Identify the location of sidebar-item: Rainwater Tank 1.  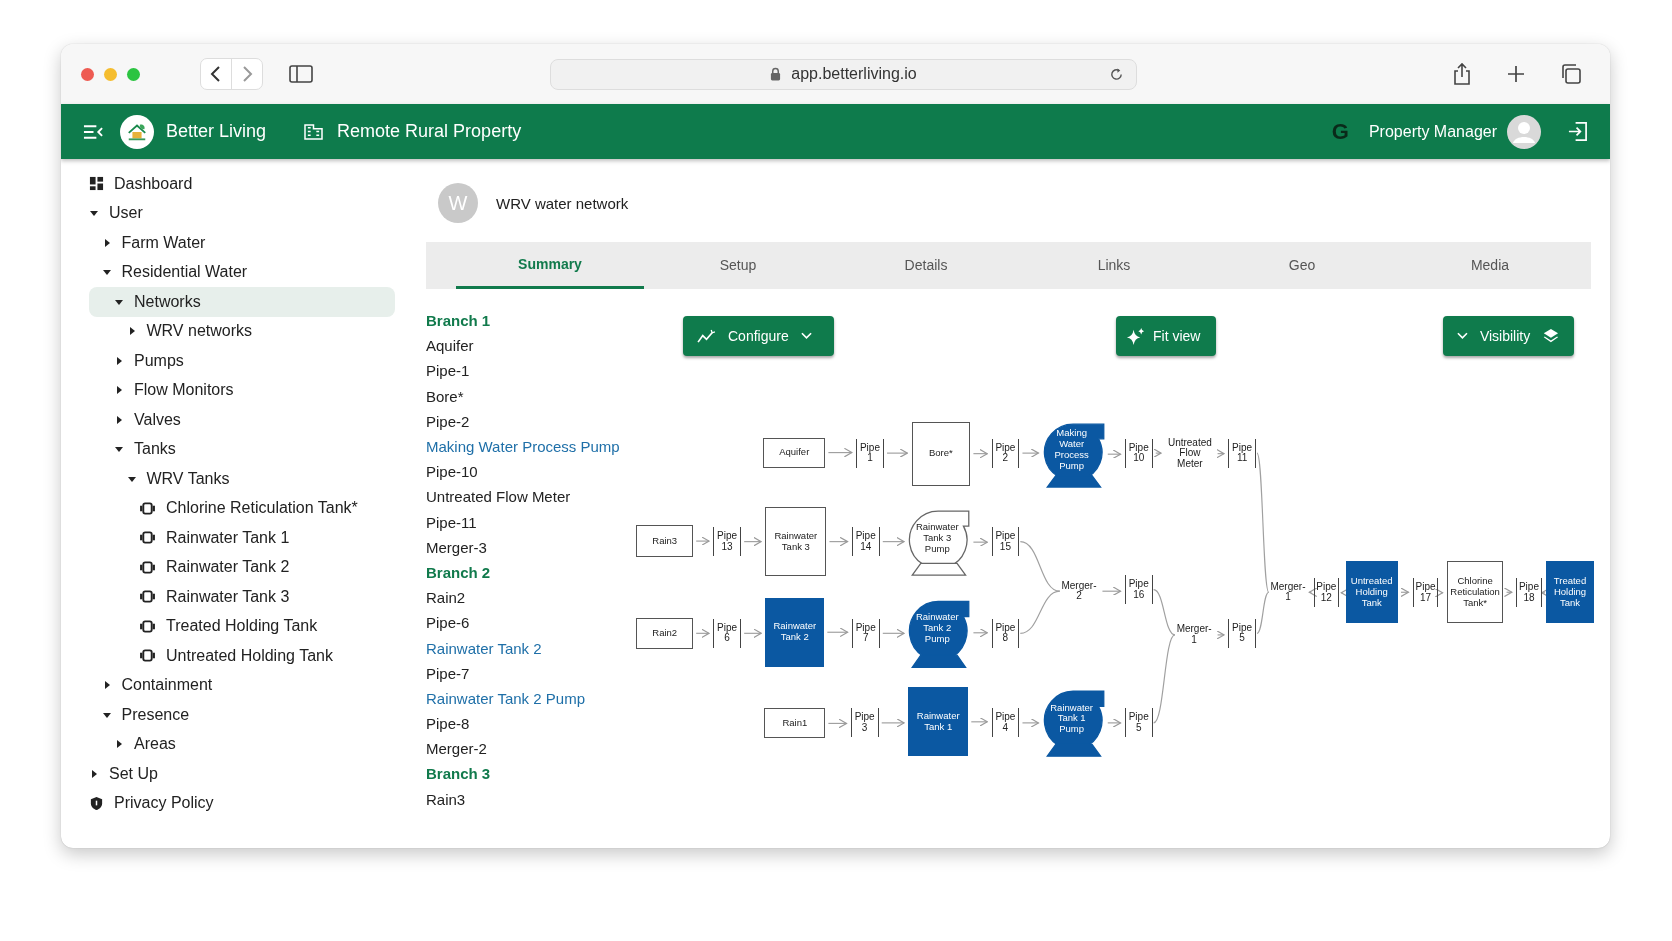
(242, 538).